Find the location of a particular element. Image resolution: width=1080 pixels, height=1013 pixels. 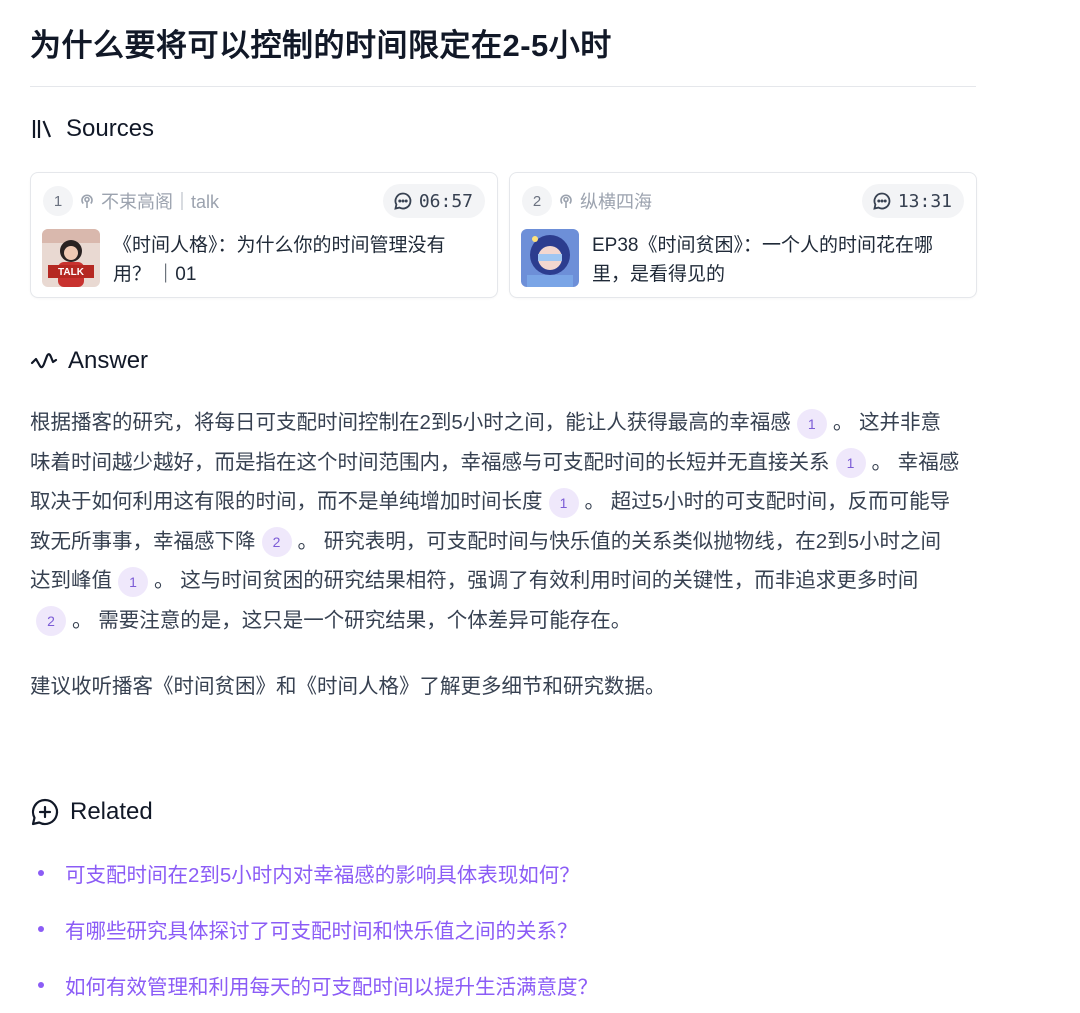

page-title: 为什么要将可以控制的时间限定在2-5小时 is located at coordinates (321, 45).